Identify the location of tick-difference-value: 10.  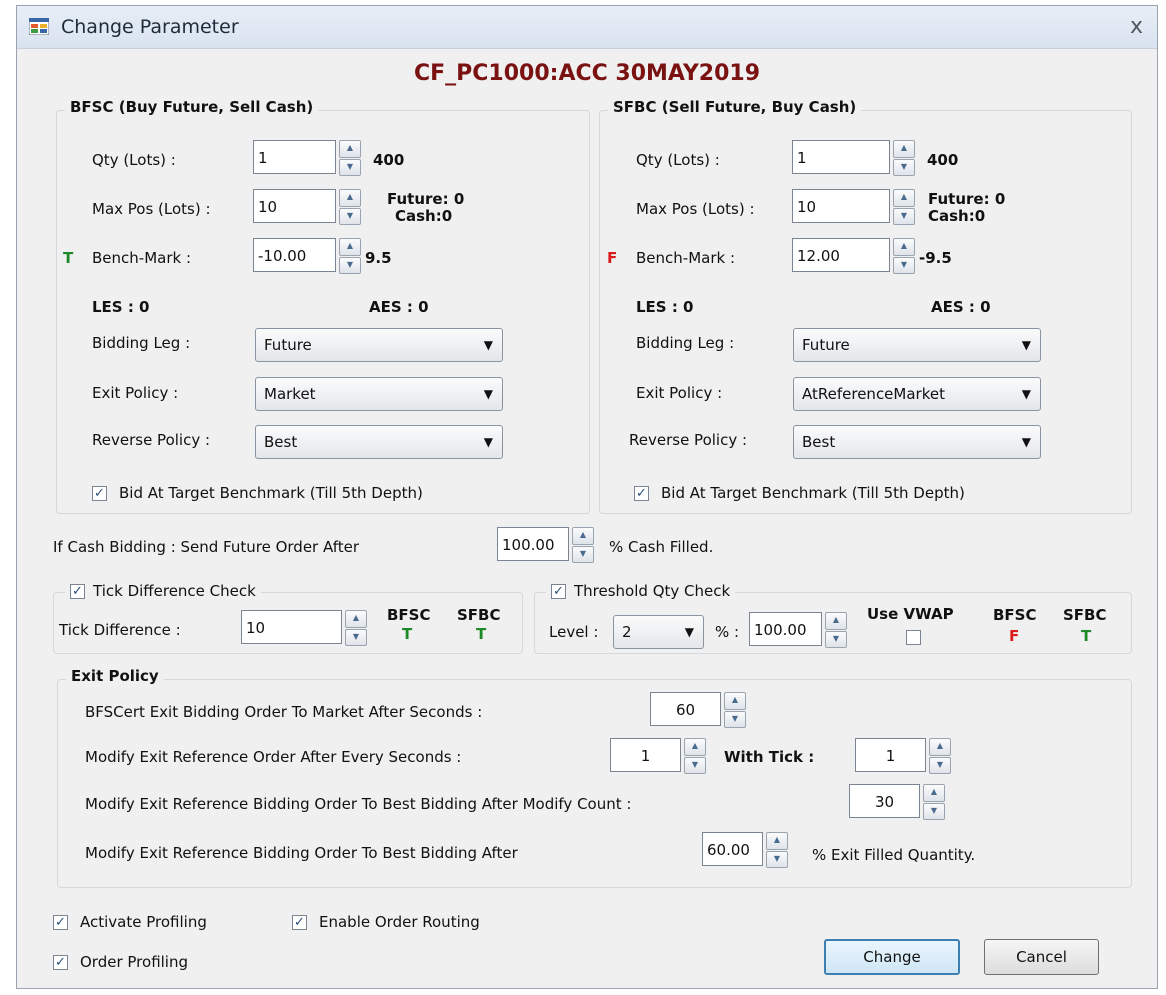
(291, 627).